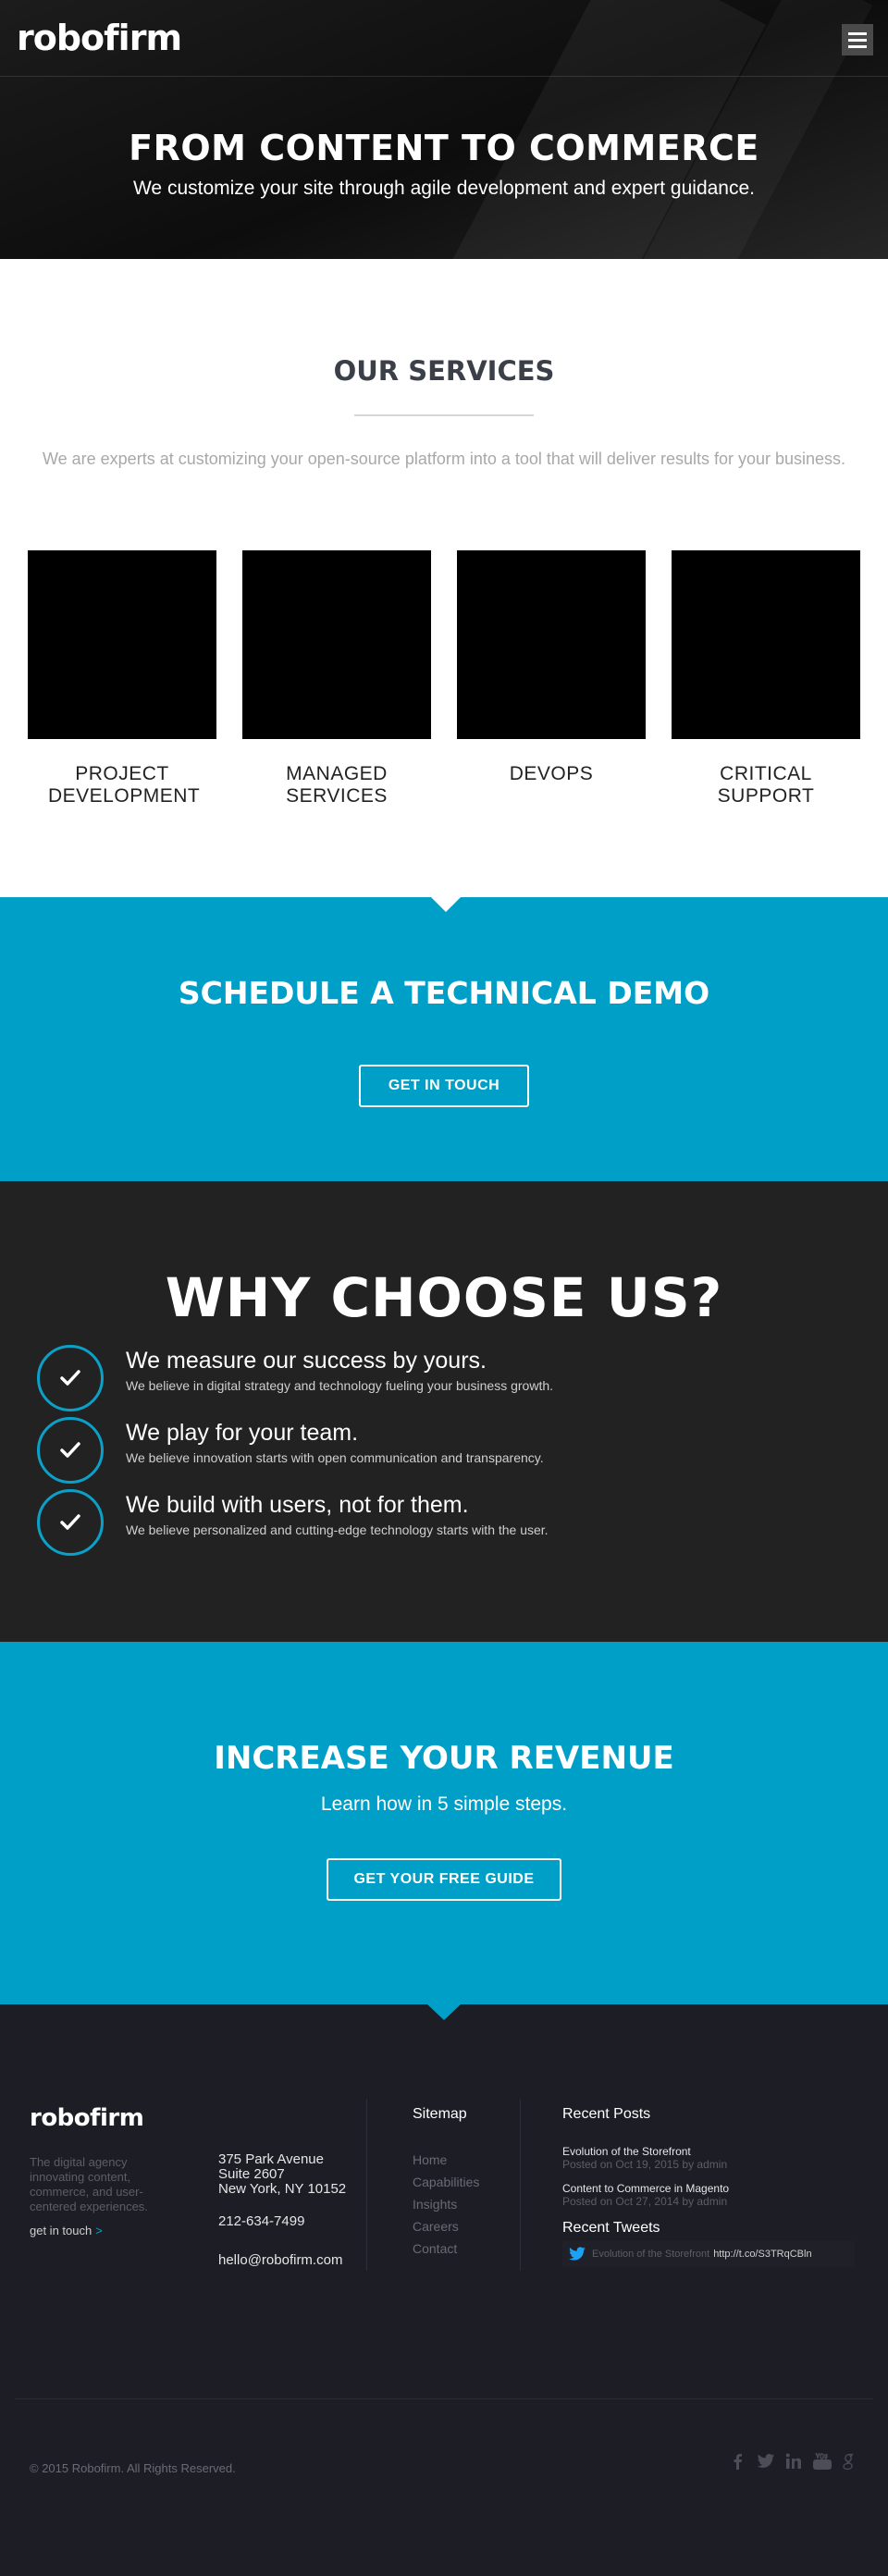  I want to click on sitemap-link-capabilities: Capabilities, so click(446, 2182).